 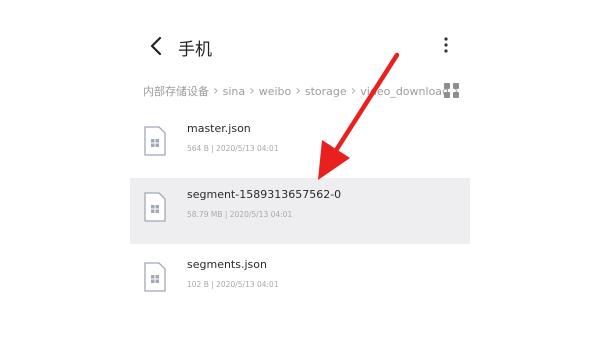 What do you see at coordinates (176, 91) in the screenshot?
I see `breadcrumb-item-internal-storage: 内部存储设备` at bounding box center [176, 91].